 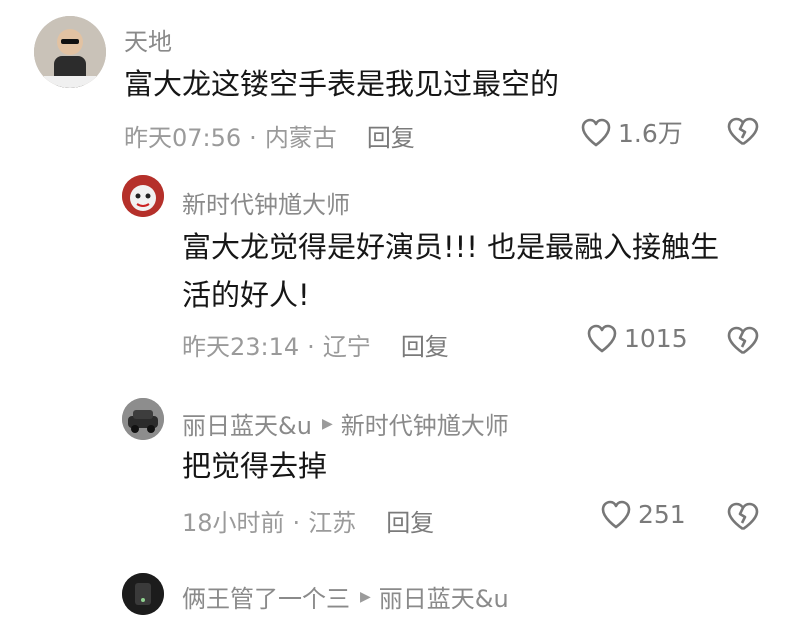 What do you see at coordinates (247, 423) in the screenshot?
I see `username: 丽日蓝天&u` at bounding box center [247, 423].